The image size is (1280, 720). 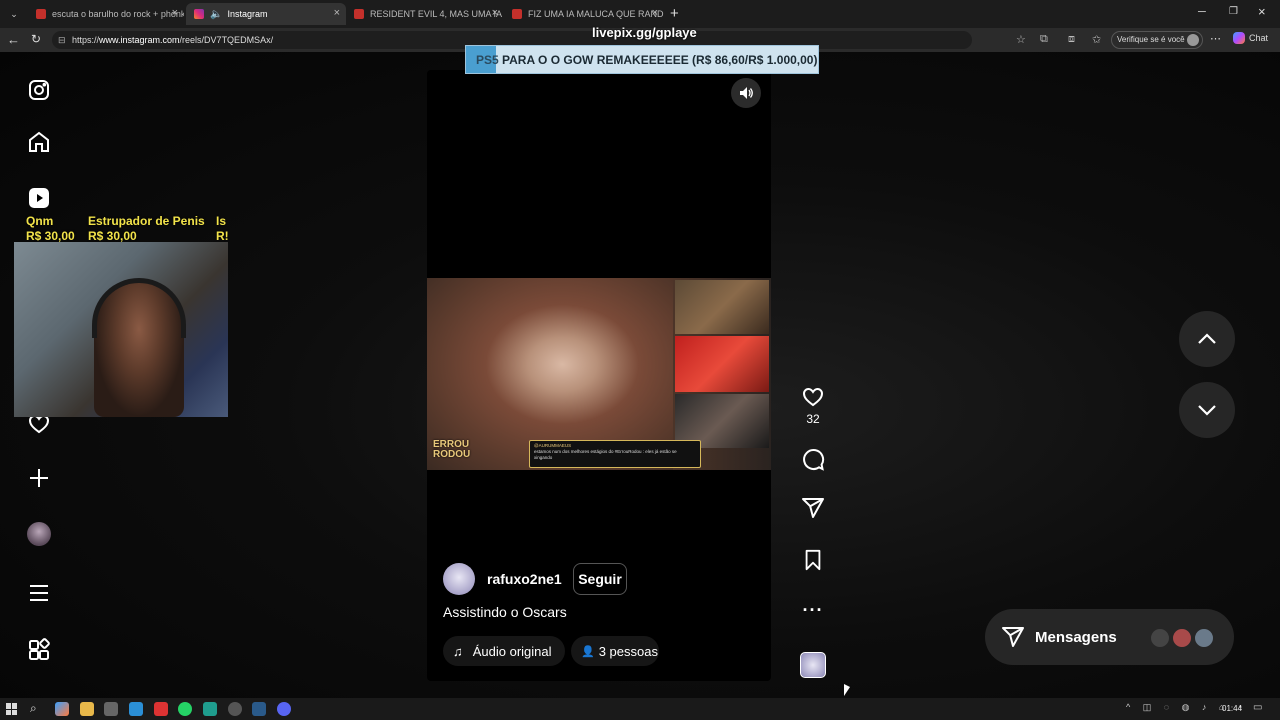 I want to click on minimize-icon: ─, so click(x=1202, y=12).